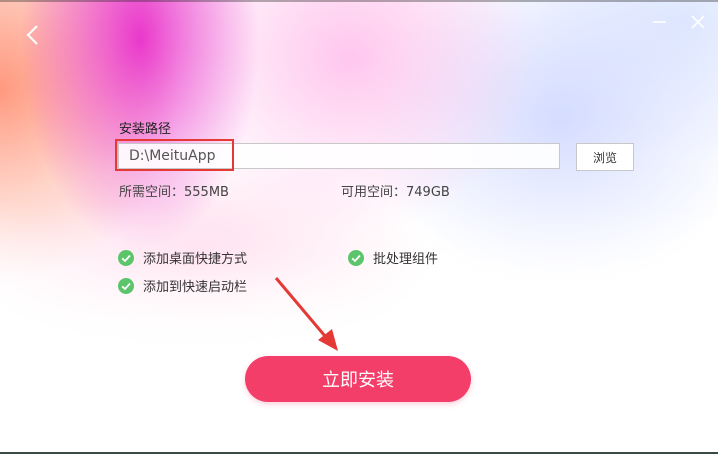 This screenshot has width=718, height=454. I want to click on close-icon, so click(698, 22).